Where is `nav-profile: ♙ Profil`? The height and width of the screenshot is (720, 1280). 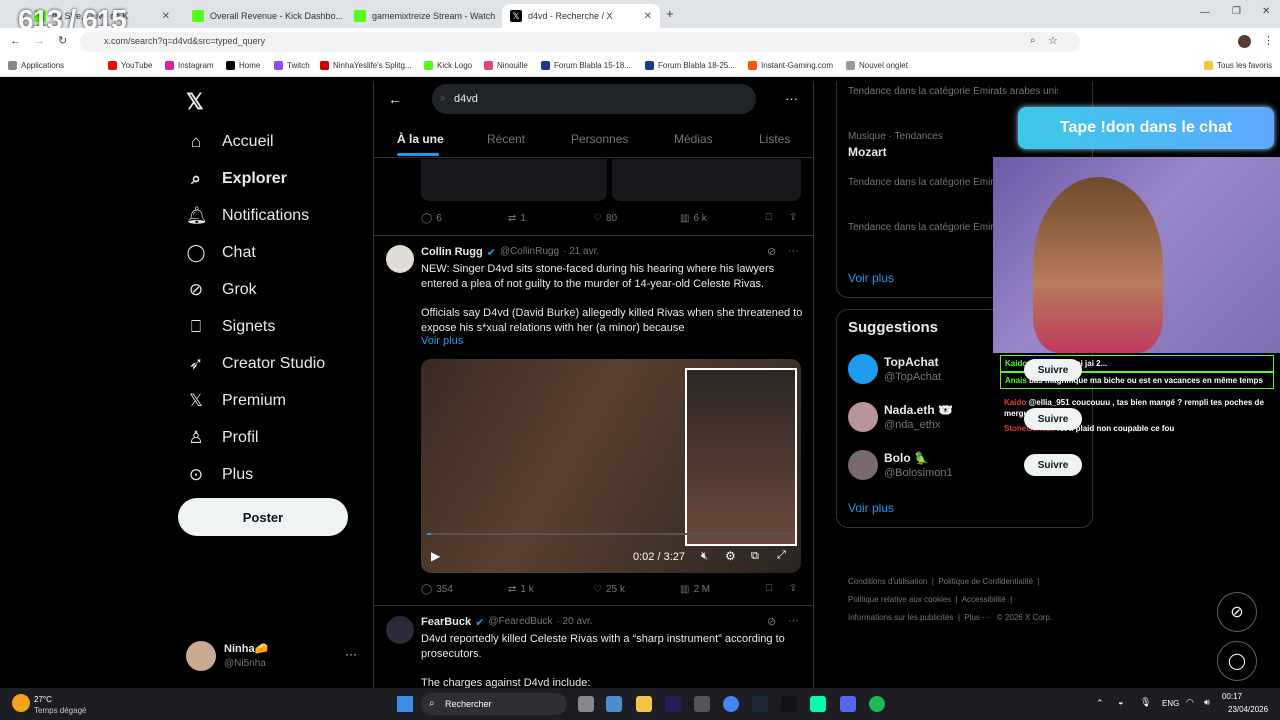
nav-profile: ♙ Profil is located at coordinates (222, 438).